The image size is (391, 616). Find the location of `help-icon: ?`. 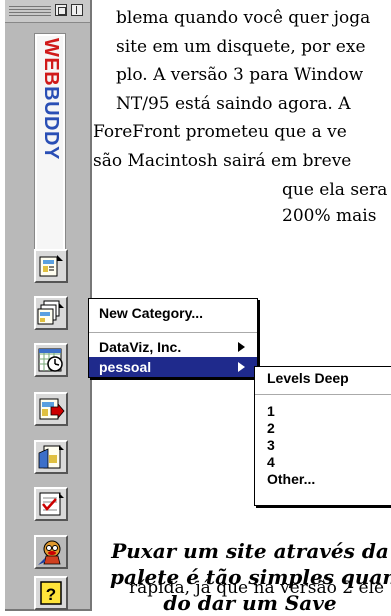

help-icon: ? is located at coordinates (51, 593).